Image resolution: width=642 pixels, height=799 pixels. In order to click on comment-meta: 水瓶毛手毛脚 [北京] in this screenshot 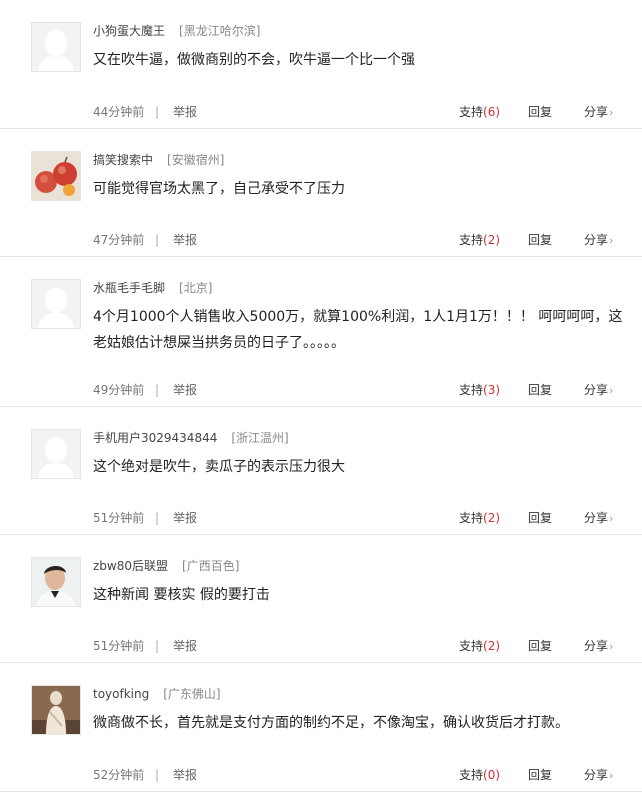, I will do `click(152, 288)`.